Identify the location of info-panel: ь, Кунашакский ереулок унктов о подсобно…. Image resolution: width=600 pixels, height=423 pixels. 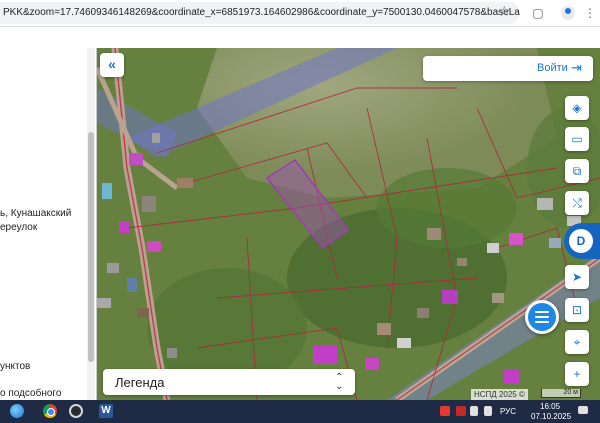
(48, 224).